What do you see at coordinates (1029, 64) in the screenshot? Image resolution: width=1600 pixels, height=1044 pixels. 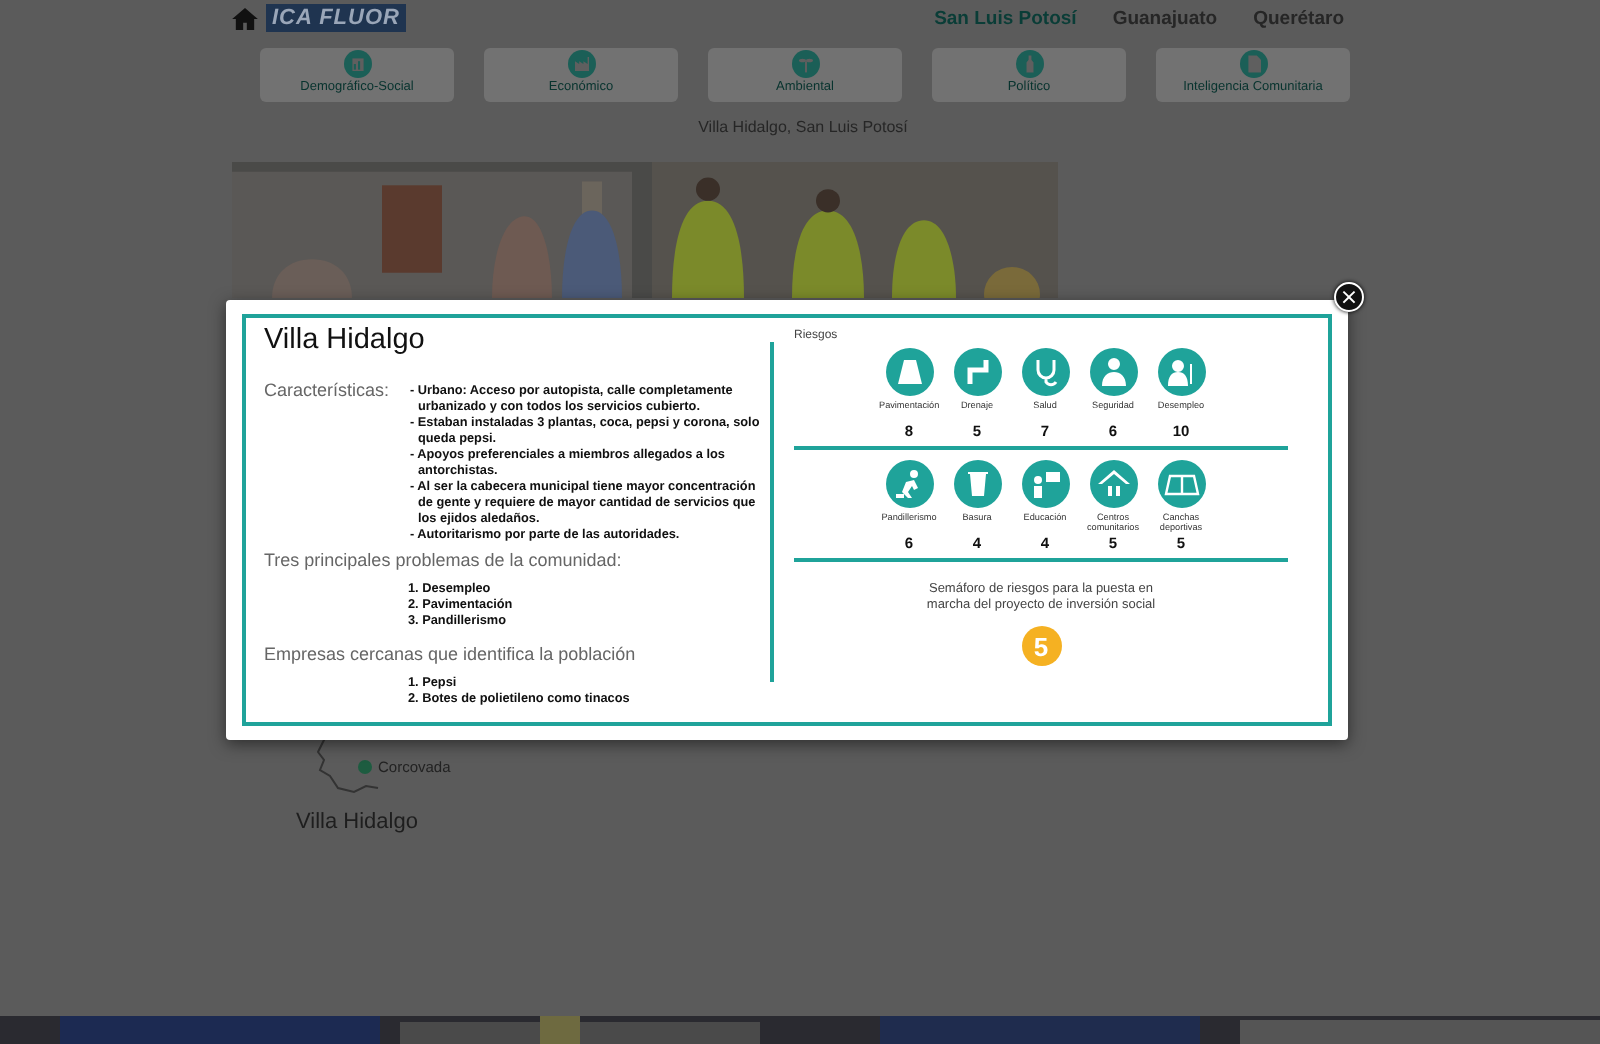 I see `bottle-icon` at bounding box center [1029, 64].